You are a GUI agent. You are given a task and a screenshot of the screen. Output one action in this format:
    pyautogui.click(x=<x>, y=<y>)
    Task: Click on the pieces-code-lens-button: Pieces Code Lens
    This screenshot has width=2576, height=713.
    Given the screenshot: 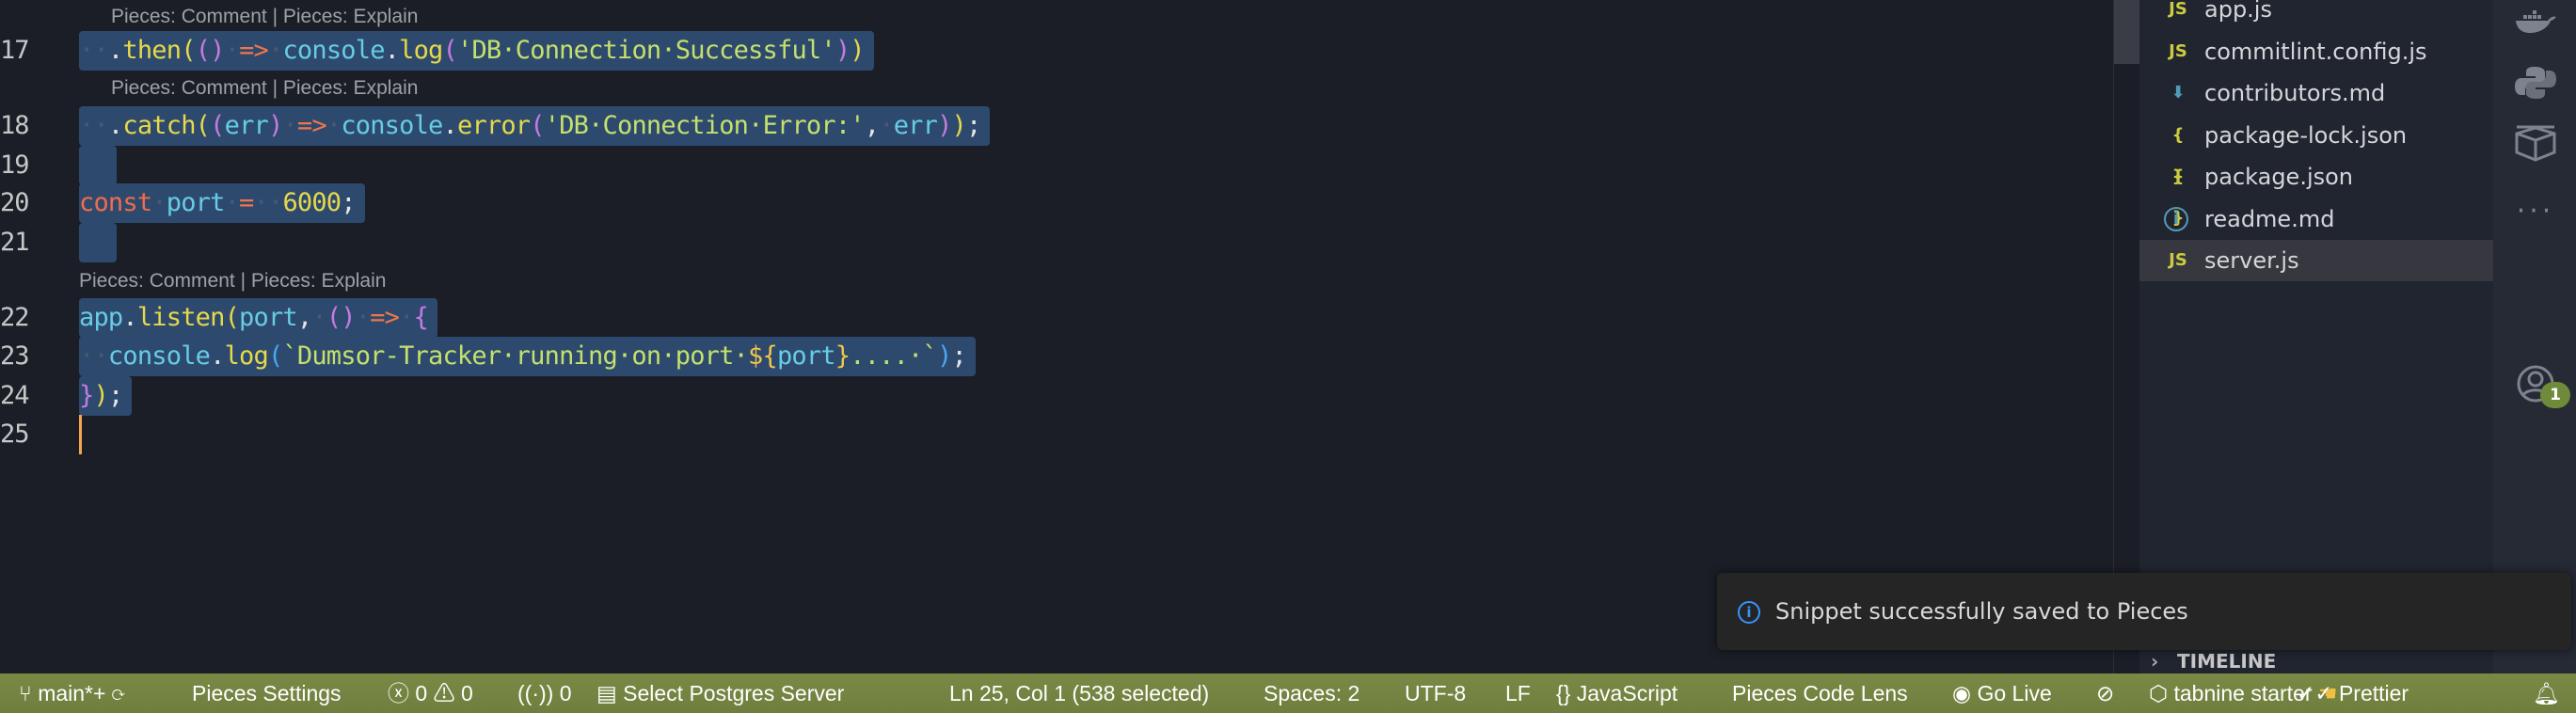 What is the action you would take?
    pyautogui.click(x=1820, y=693)
    